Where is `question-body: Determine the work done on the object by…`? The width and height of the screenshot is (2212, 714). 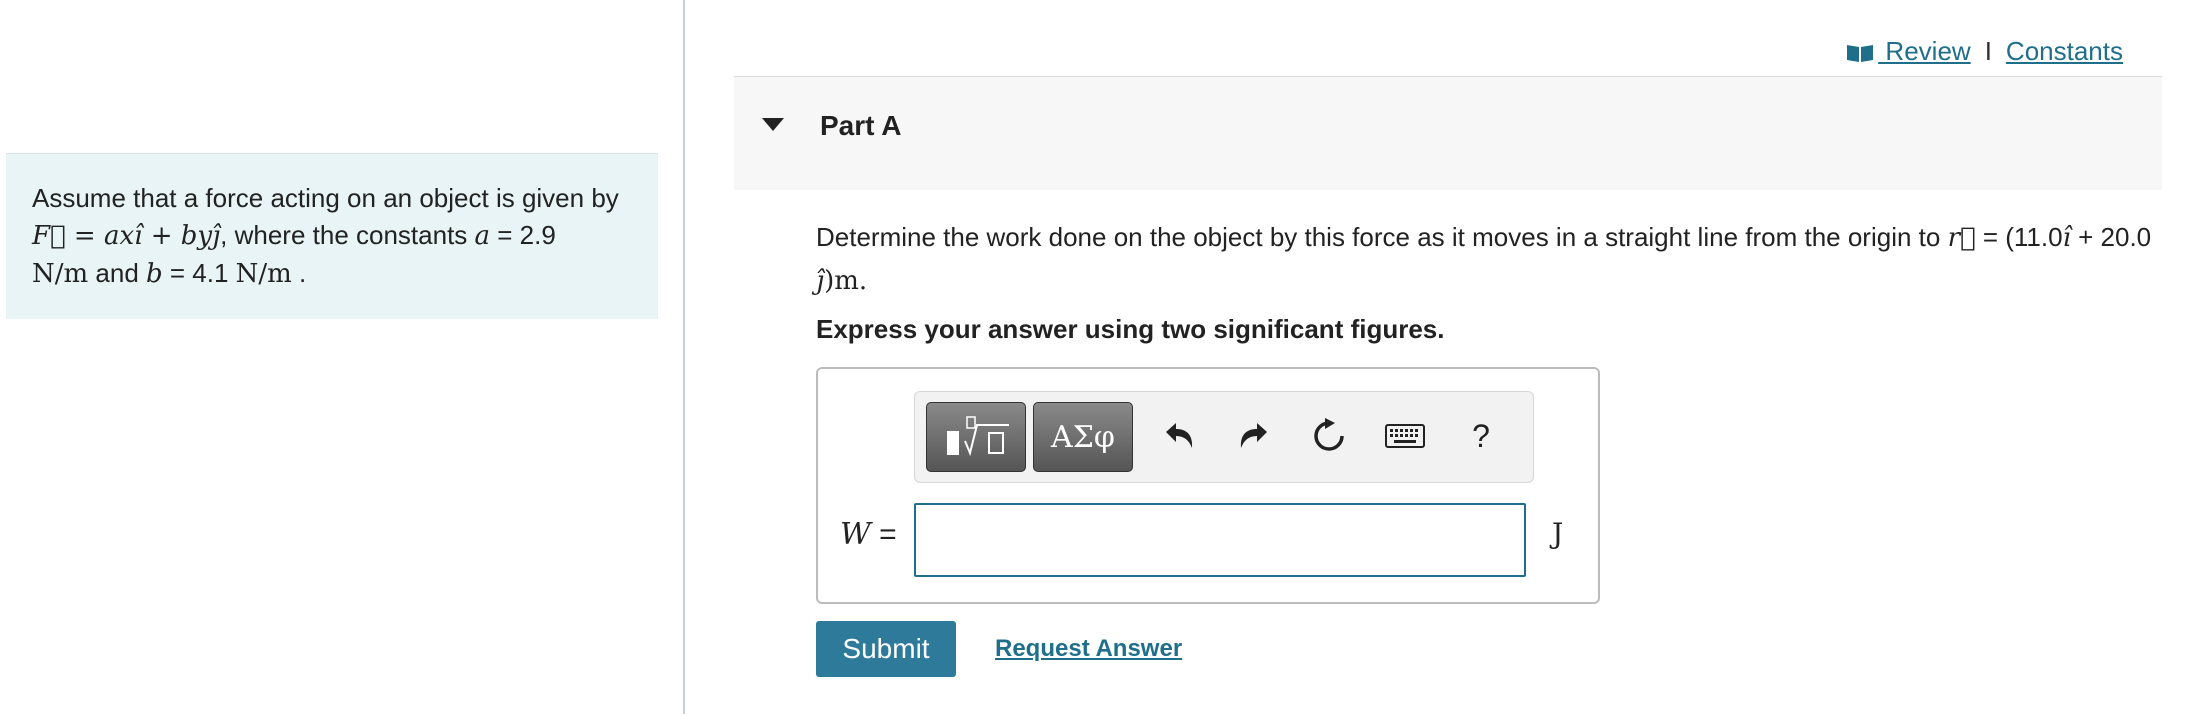
question-body: Determine the work done on the object by… is located at coordinates (1382, 237).